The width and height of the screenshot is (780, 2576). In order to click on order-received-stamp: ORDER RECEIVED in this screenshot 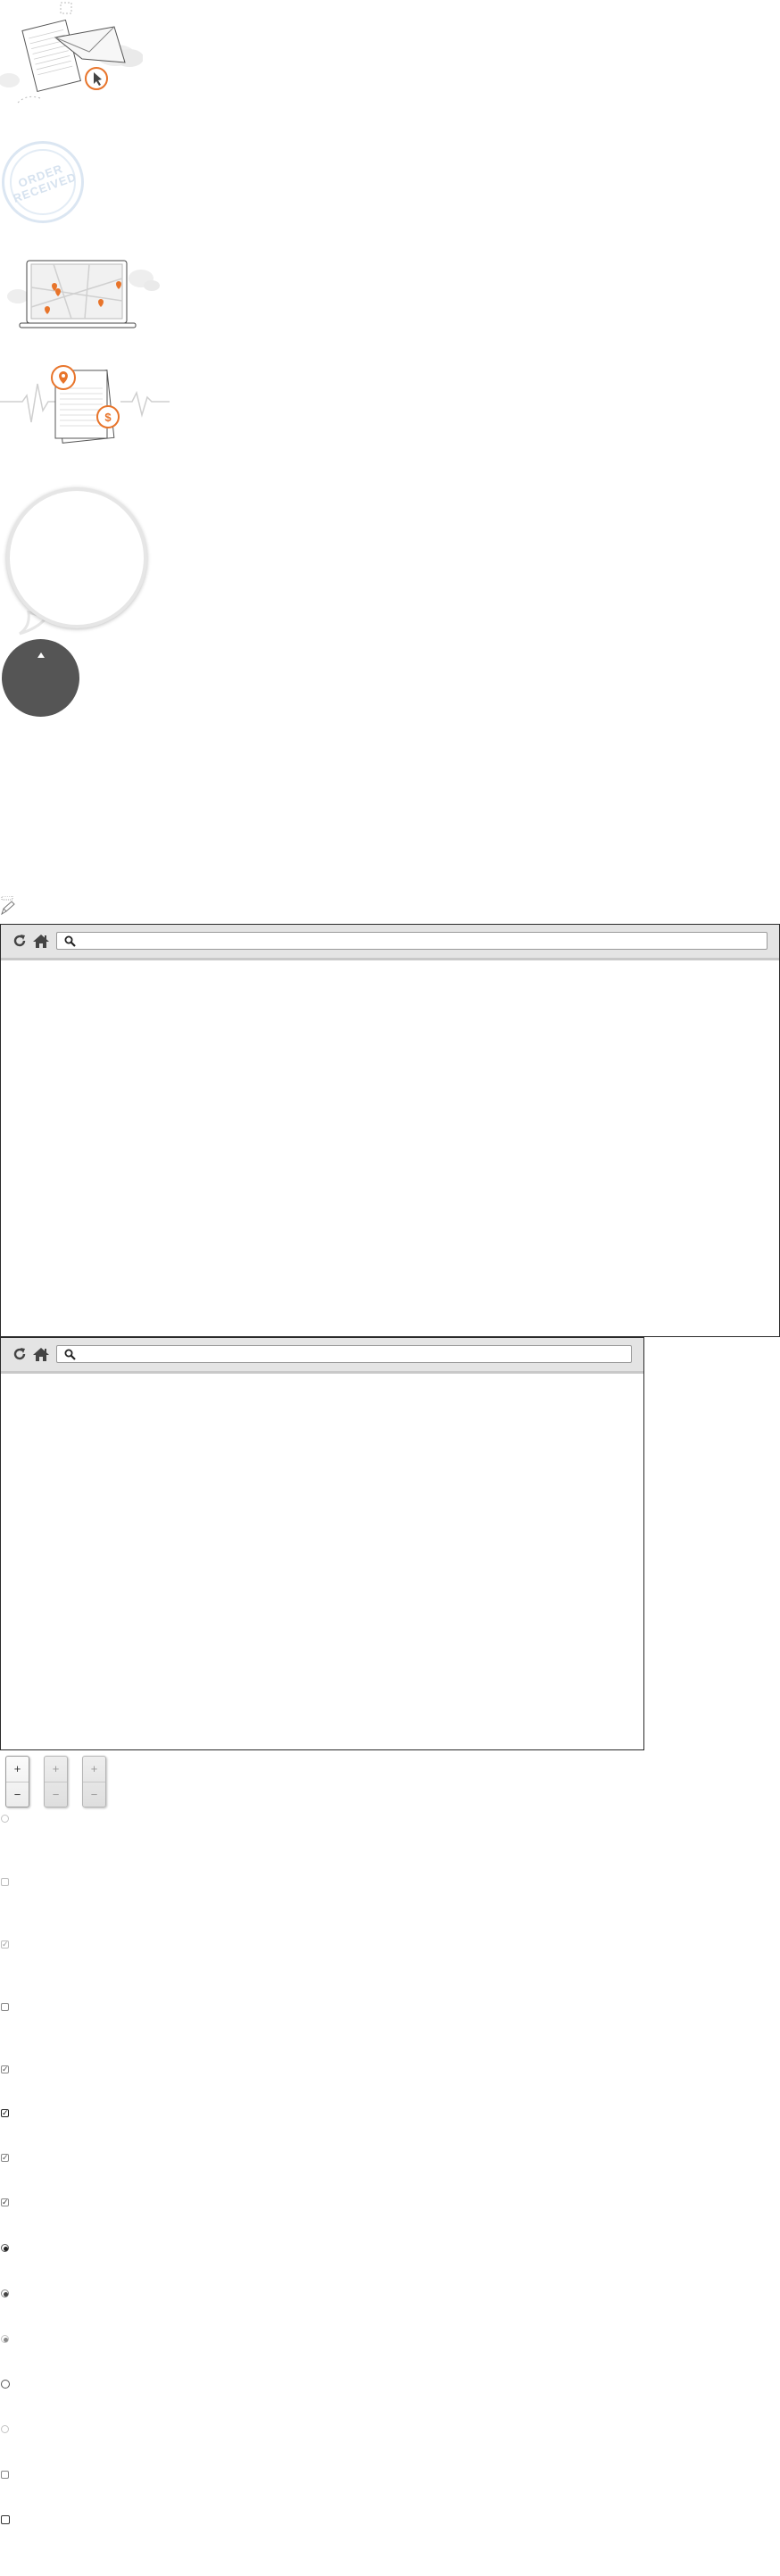, I will do `click(43, 182)`.